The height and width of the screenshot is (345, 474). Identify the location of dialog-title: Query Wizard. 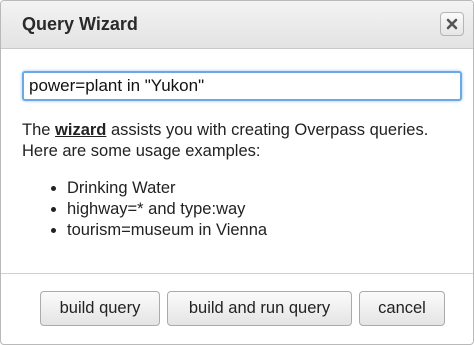
(80, 24).